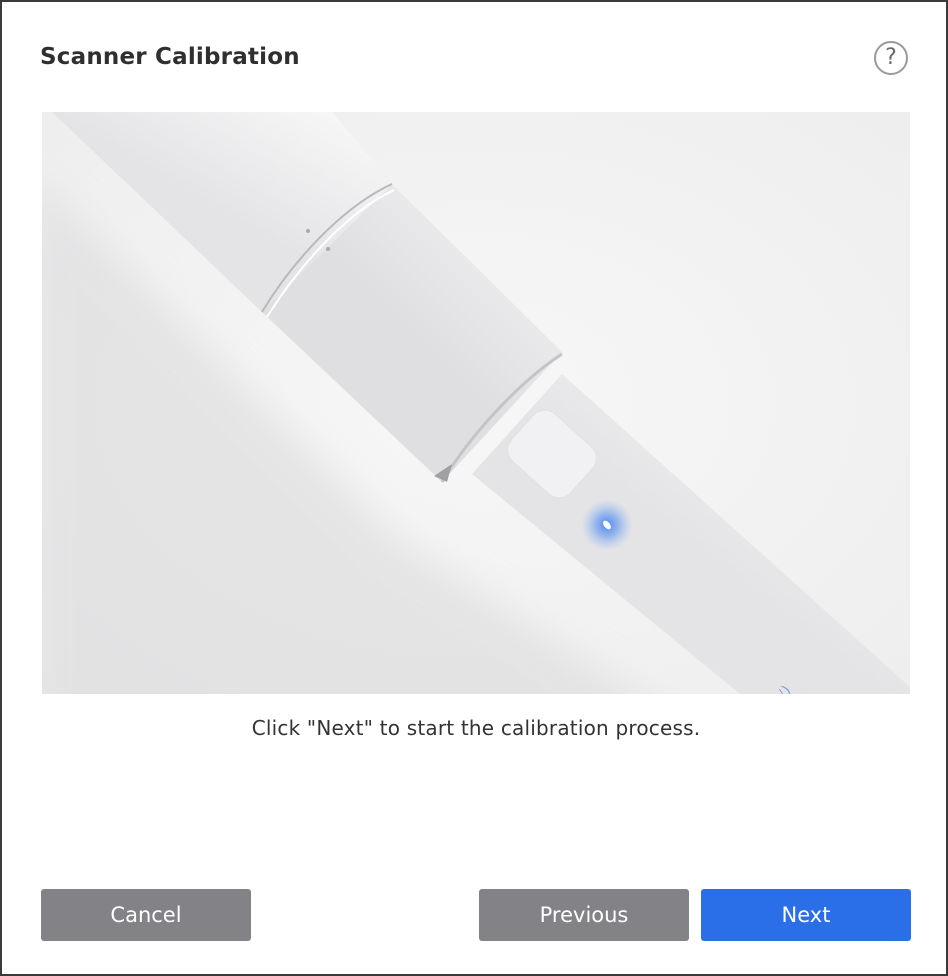 The height and width of the screenshot is (976, 948). I want to click on help-icon: ?, so click(891, 58).